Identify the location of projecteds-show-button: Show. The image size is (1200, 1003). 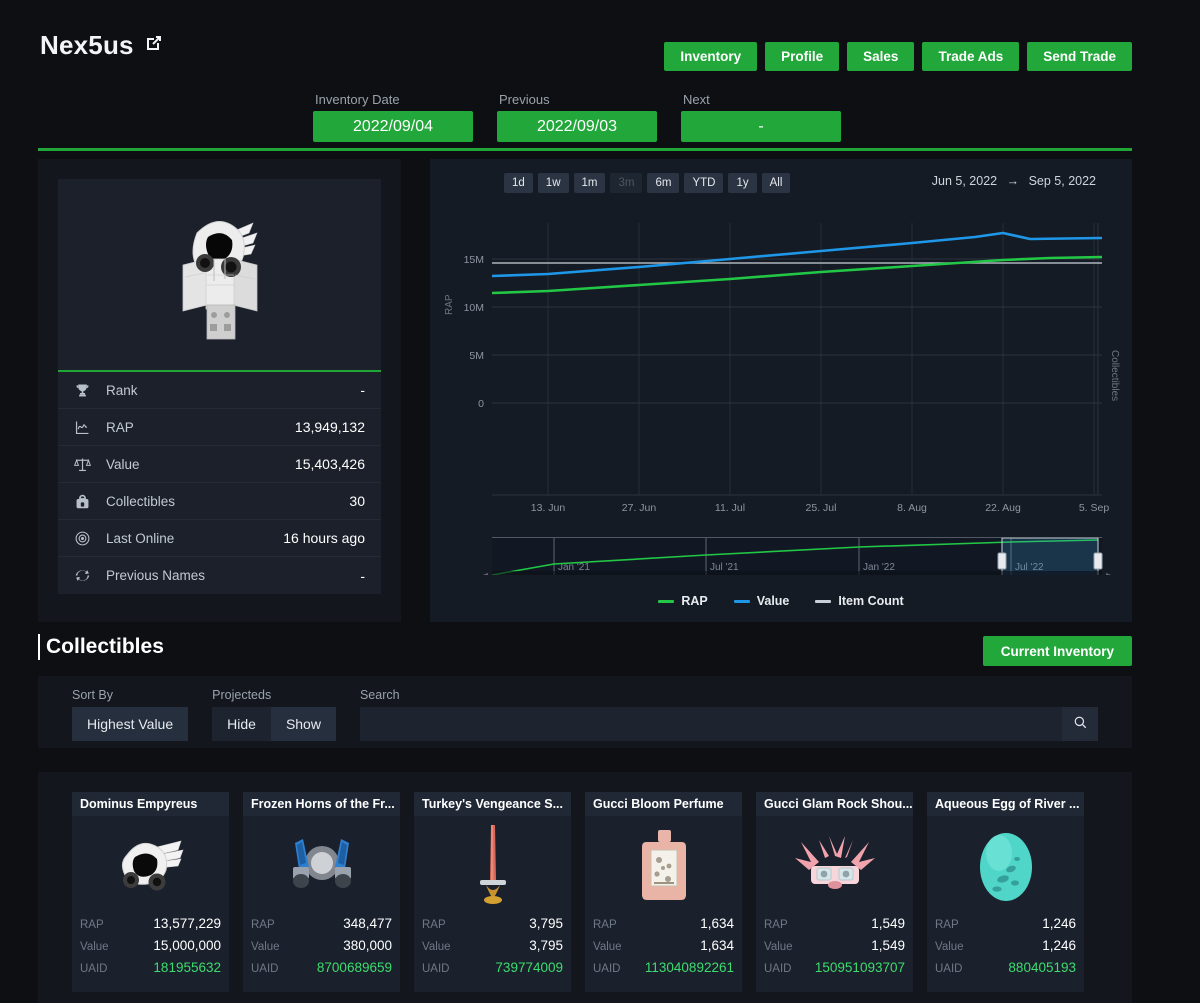
(303, 724).